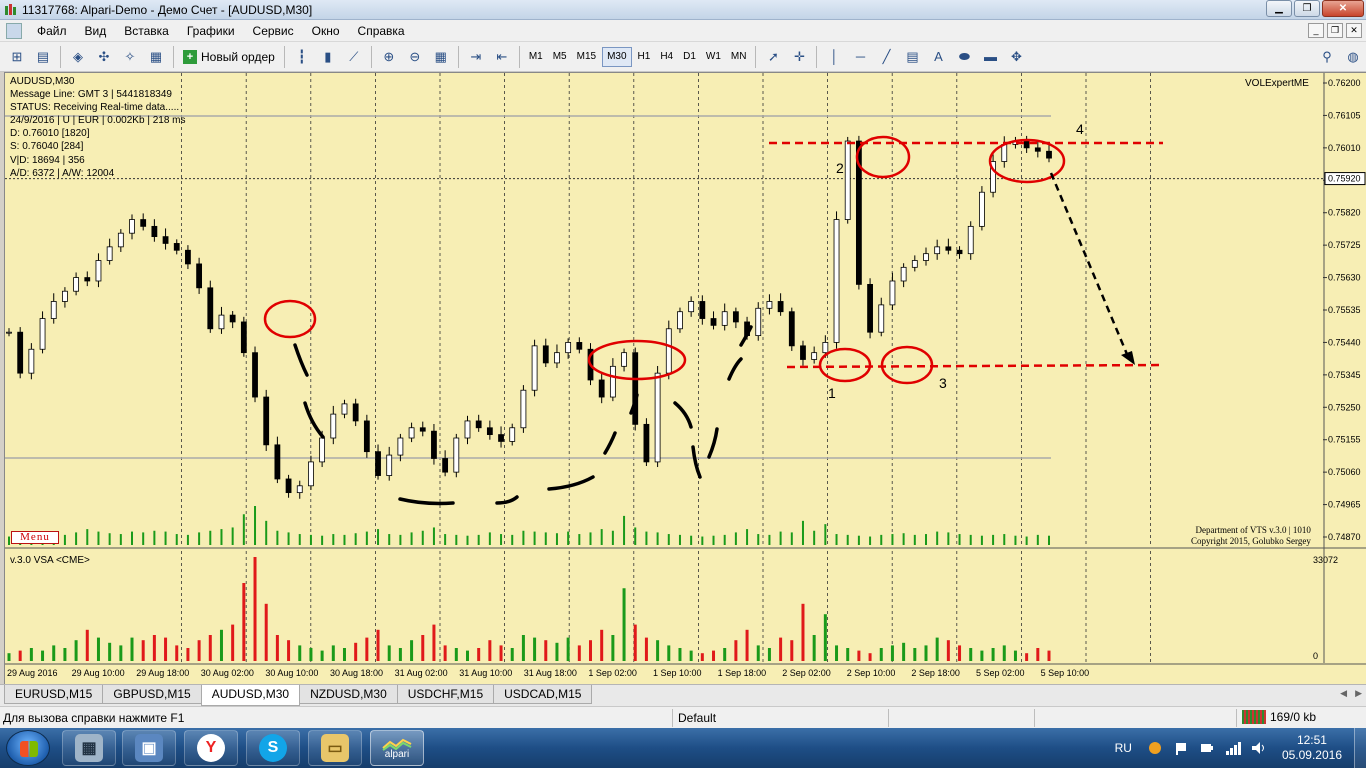 This screenshot has width=1366, height=768. I want to click on bar-chart-icon: ┇, so click(302, 57).